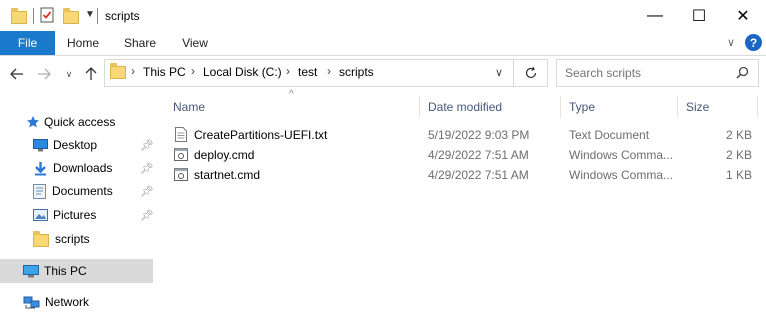 This screenshot has width=766, height=316. Describe the element at coordinates (40, 168) in the screenshot. I see `downloads-icon` at that location.